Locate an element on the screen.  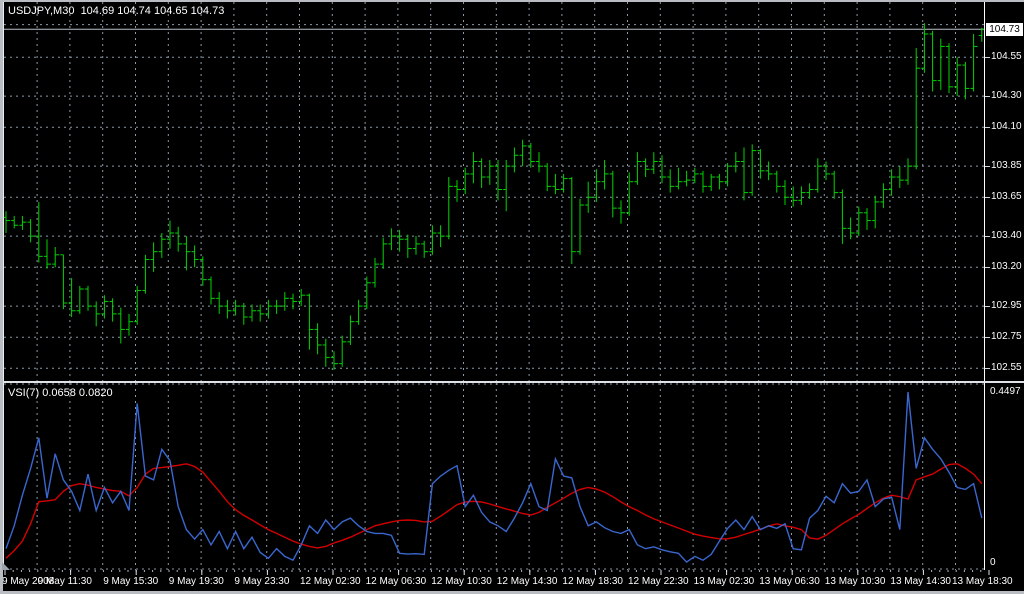
current-price-label: 104.73 is located at coordinates (1004, 29).